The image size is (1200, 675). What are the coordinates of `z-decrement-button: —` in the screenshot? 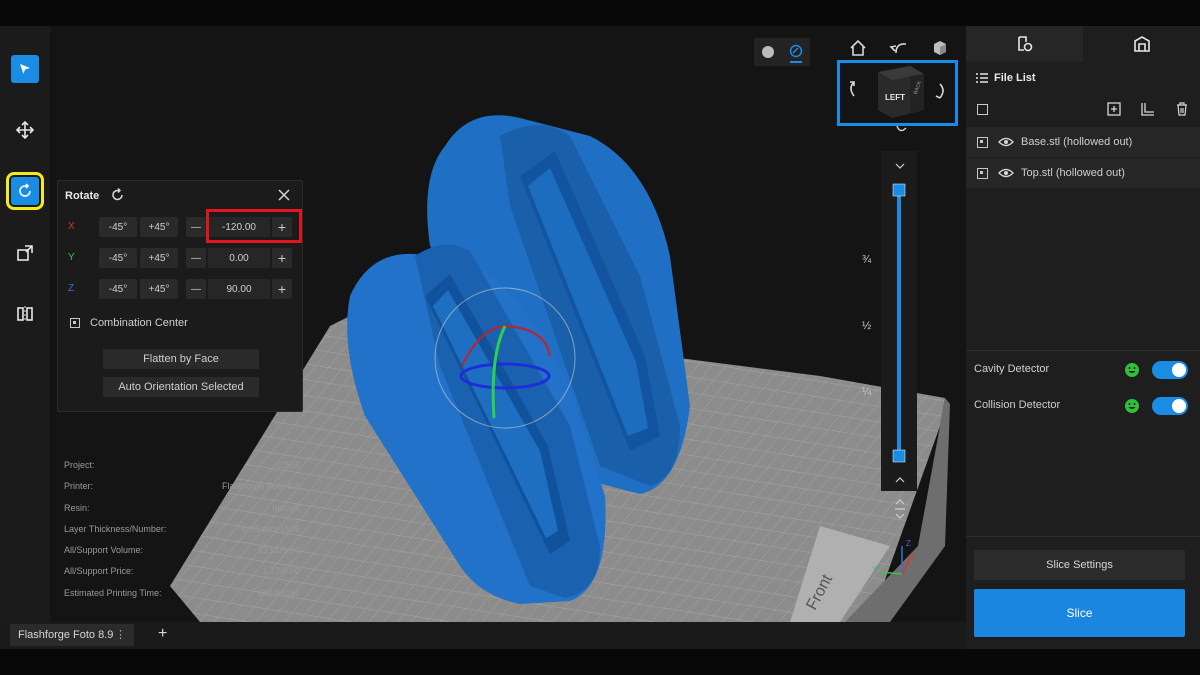 It's located at (196, 289).